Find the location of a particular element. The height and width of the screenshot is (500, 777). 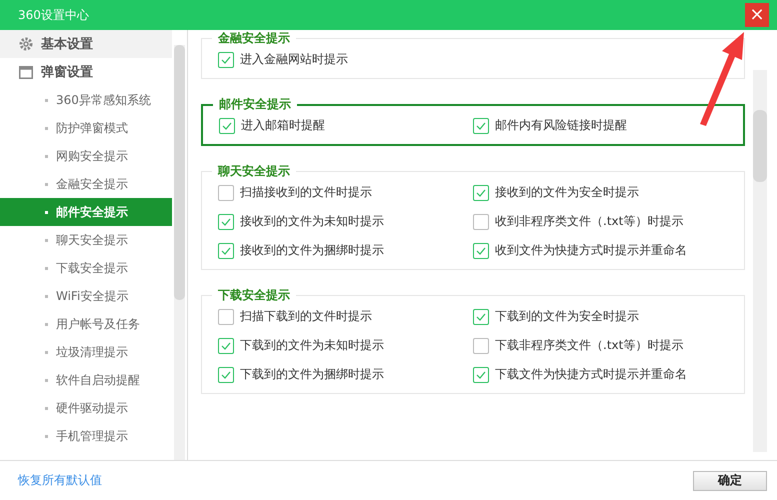

option-label: 进入金融网站时提示 is located at coordinates (294, 59).